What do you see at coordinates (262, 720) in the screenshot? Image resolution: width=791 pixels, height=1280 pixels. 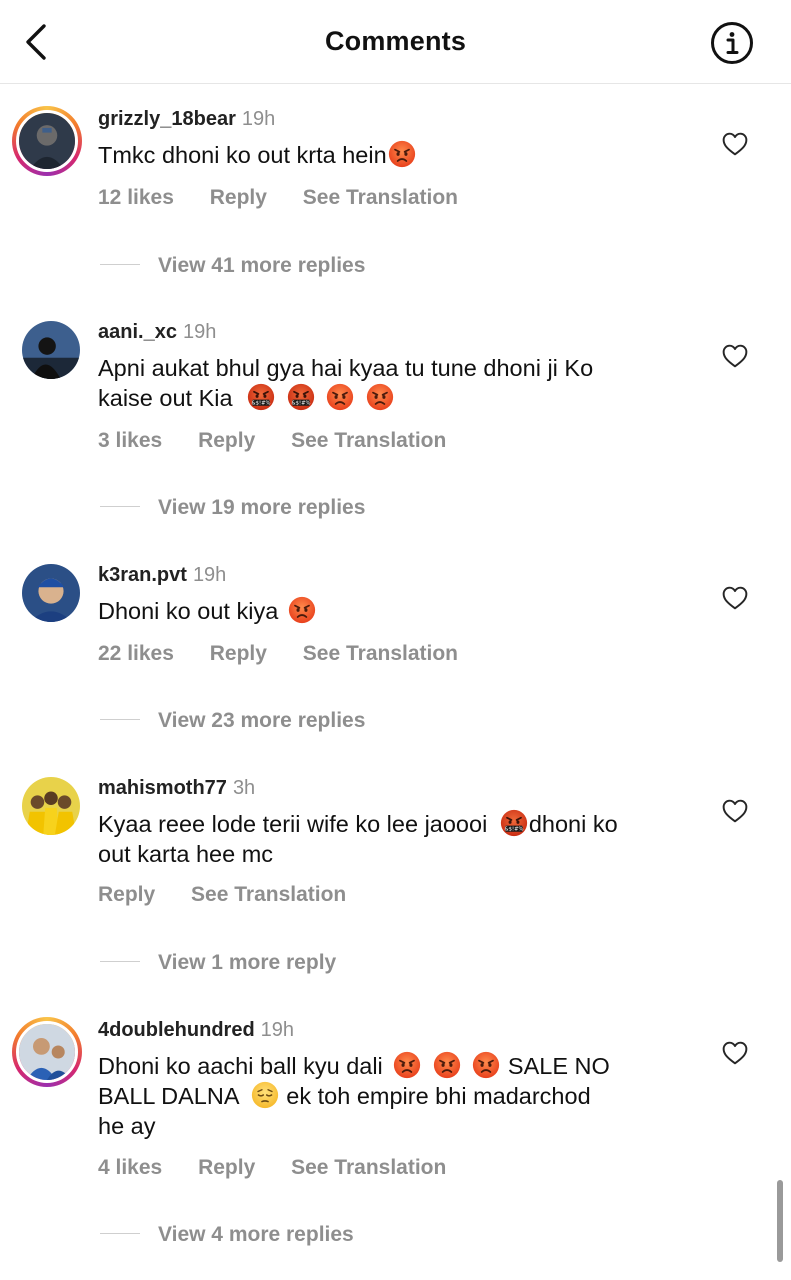 I see `view-replies-label: View 23 more replies` at bounding box center [262, 720].